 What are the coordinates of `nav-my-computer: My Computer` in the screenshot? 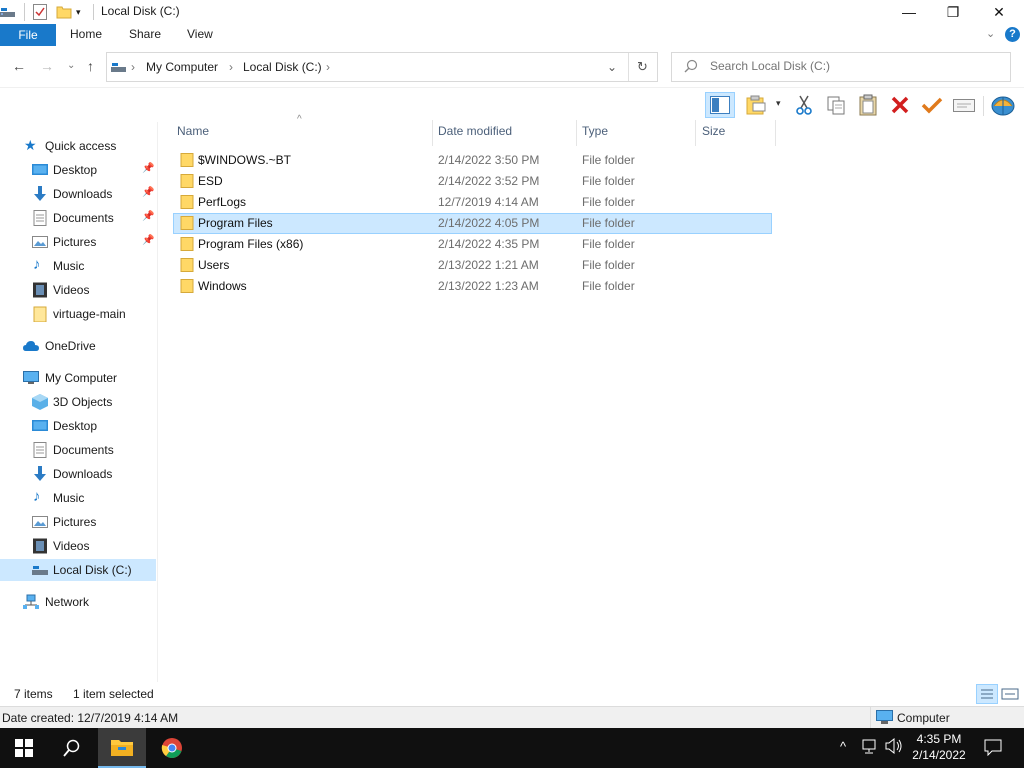 It's located at (78, 378).